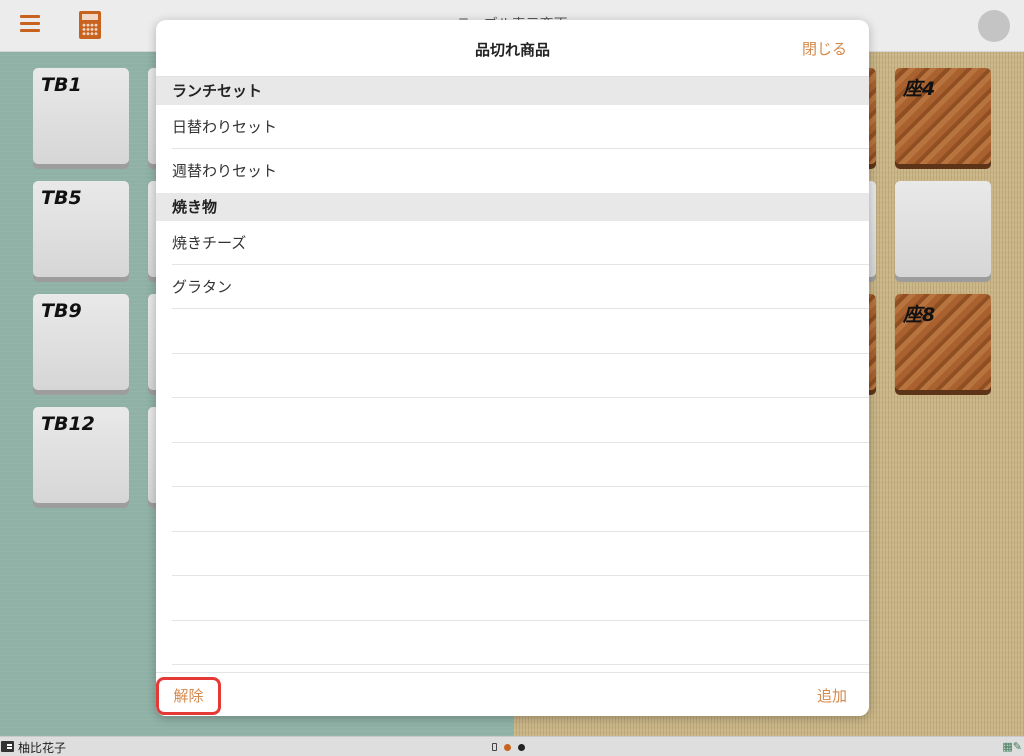 The width and height of the screenshot is (1024, 756). I want to click on add-button: 追加, so click(832, 695).